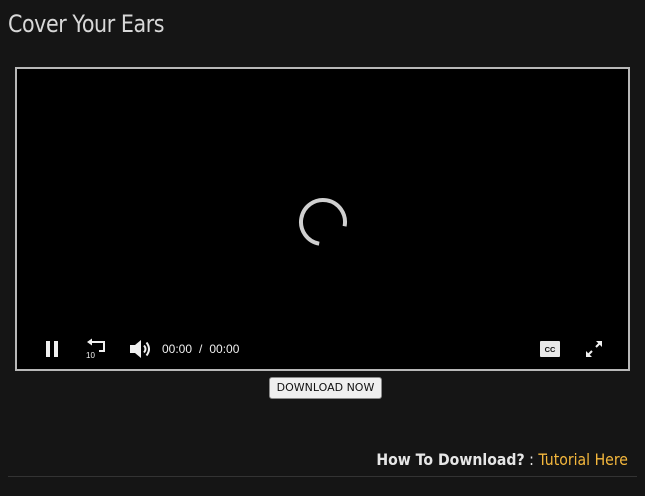 The height and width of the screenshot is (496, 645). I want to click on duration-time: 00:00, so click(224, 349).